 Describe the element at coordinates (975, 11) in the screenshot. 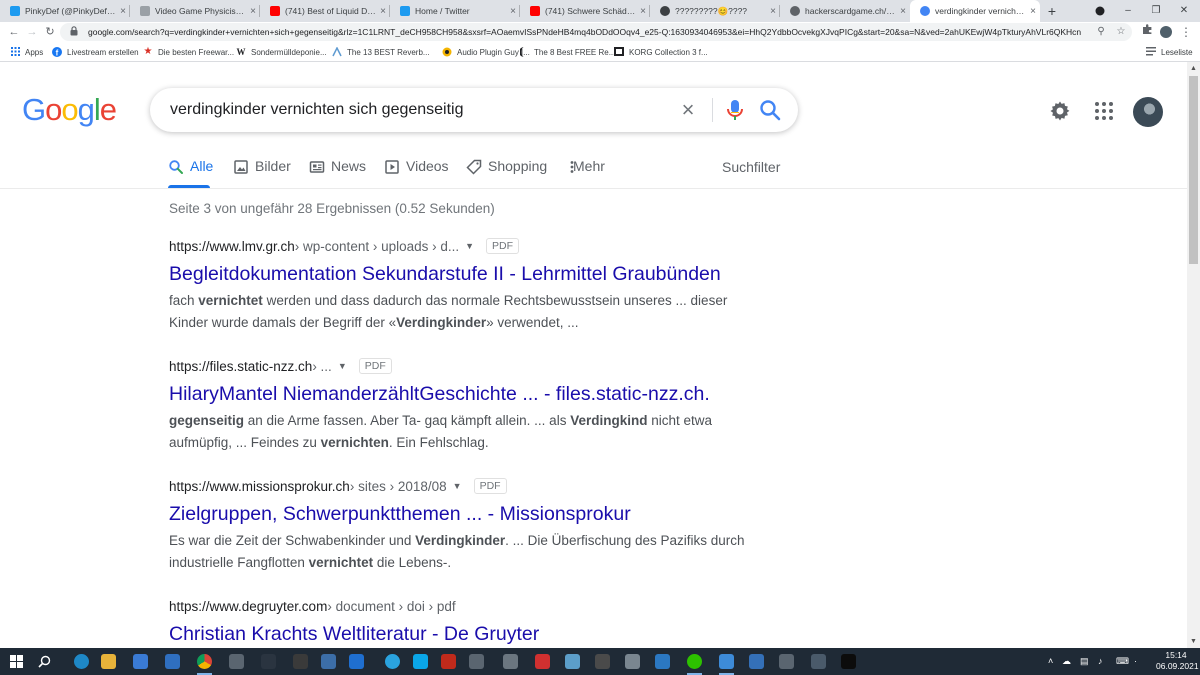

I see `browser-tab: verdingkinder vernichten s ×` at that location.